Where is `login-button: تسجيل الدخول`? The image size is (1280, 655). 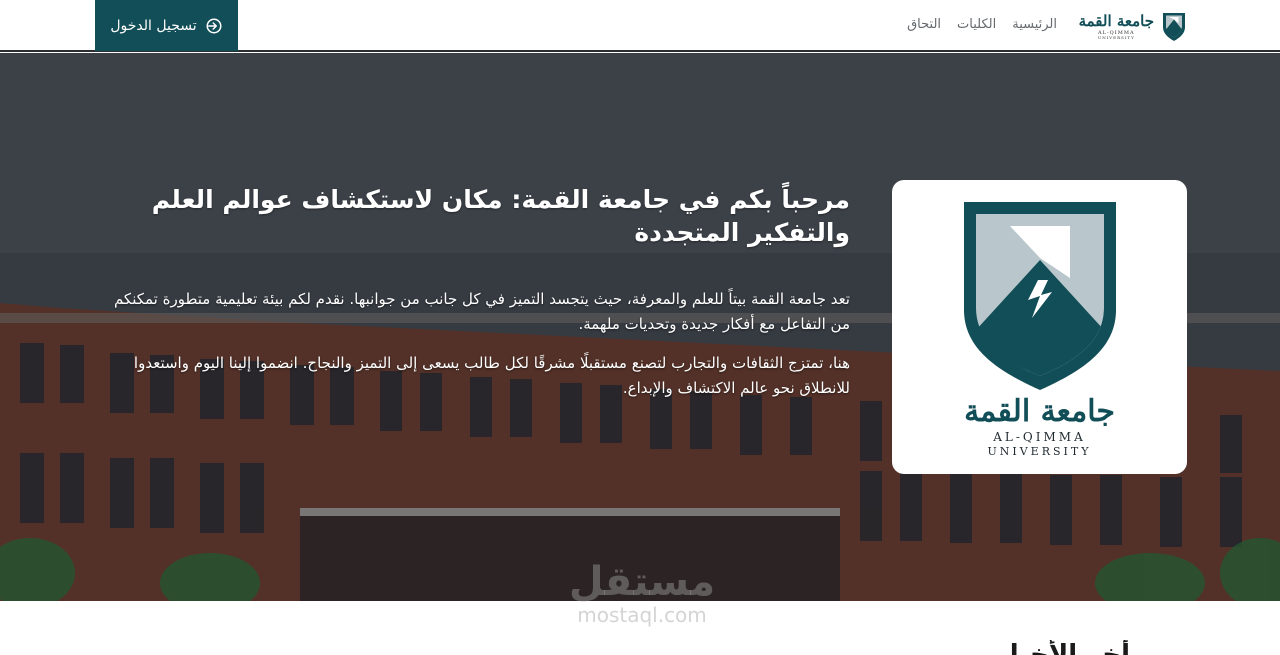
login-button: تسجيل الدخول is located at coordinates (166, 25).